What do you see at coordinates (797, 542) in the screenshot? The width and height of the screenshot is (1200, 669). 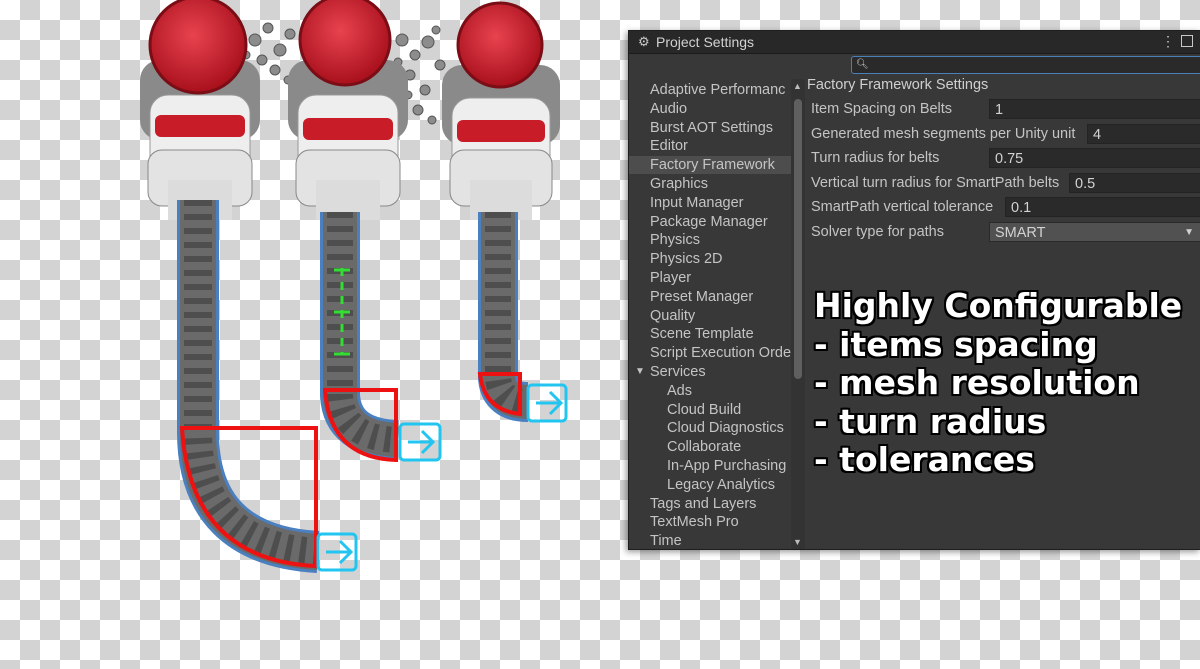 I see `scroll-down-icon: ▼` at bounding box center [797, 542].